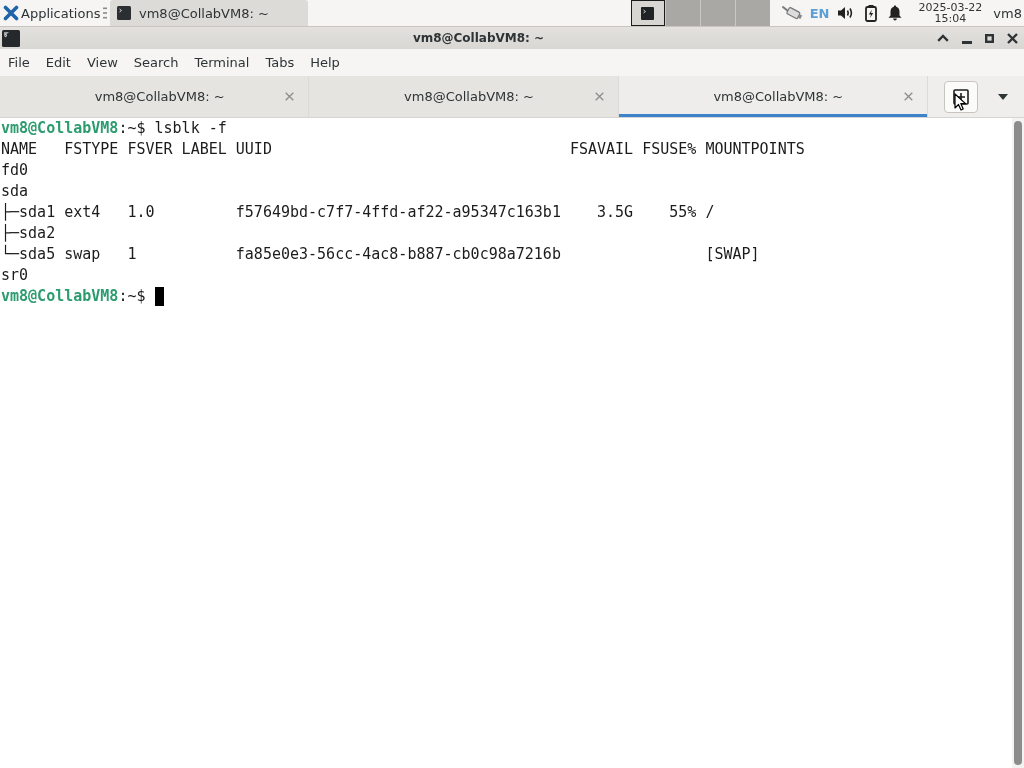  I want to click on menu-item: Help, so click(325, 62).